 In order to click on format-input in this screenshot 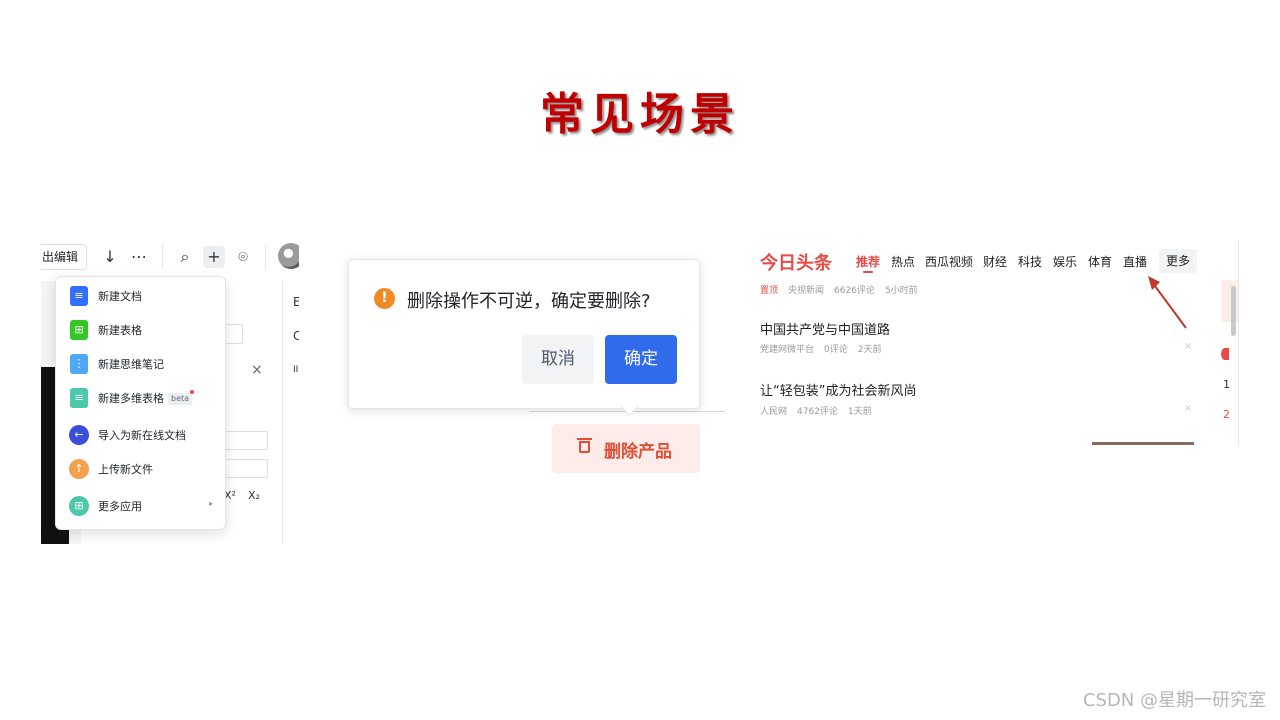, I will do `click(233, 334)`.